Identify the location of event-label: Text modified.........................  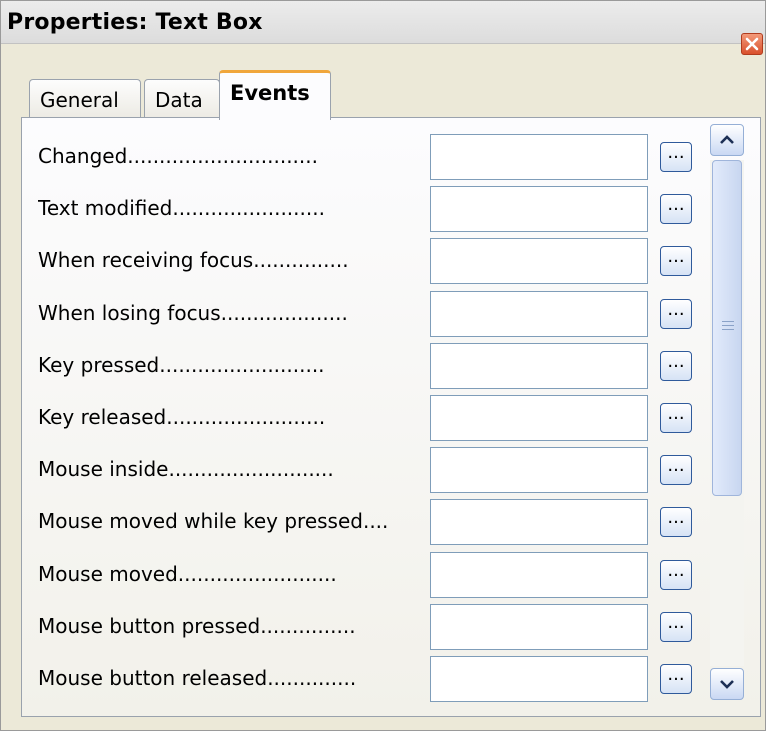
(181, 208).